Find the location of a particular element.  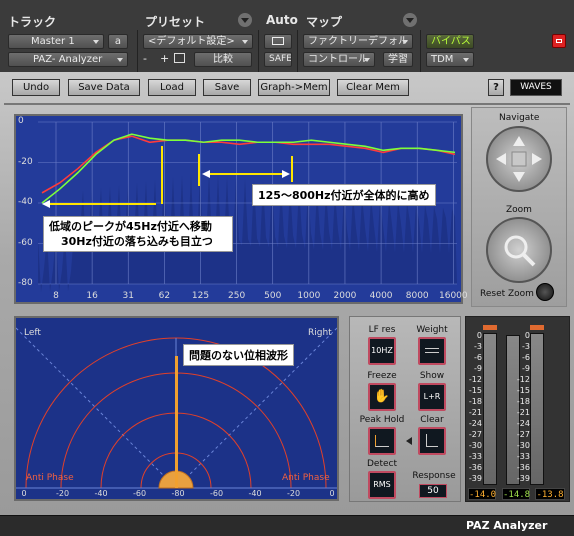

footer-title: PAZ Analyzer is located at coordinates (507, 525).